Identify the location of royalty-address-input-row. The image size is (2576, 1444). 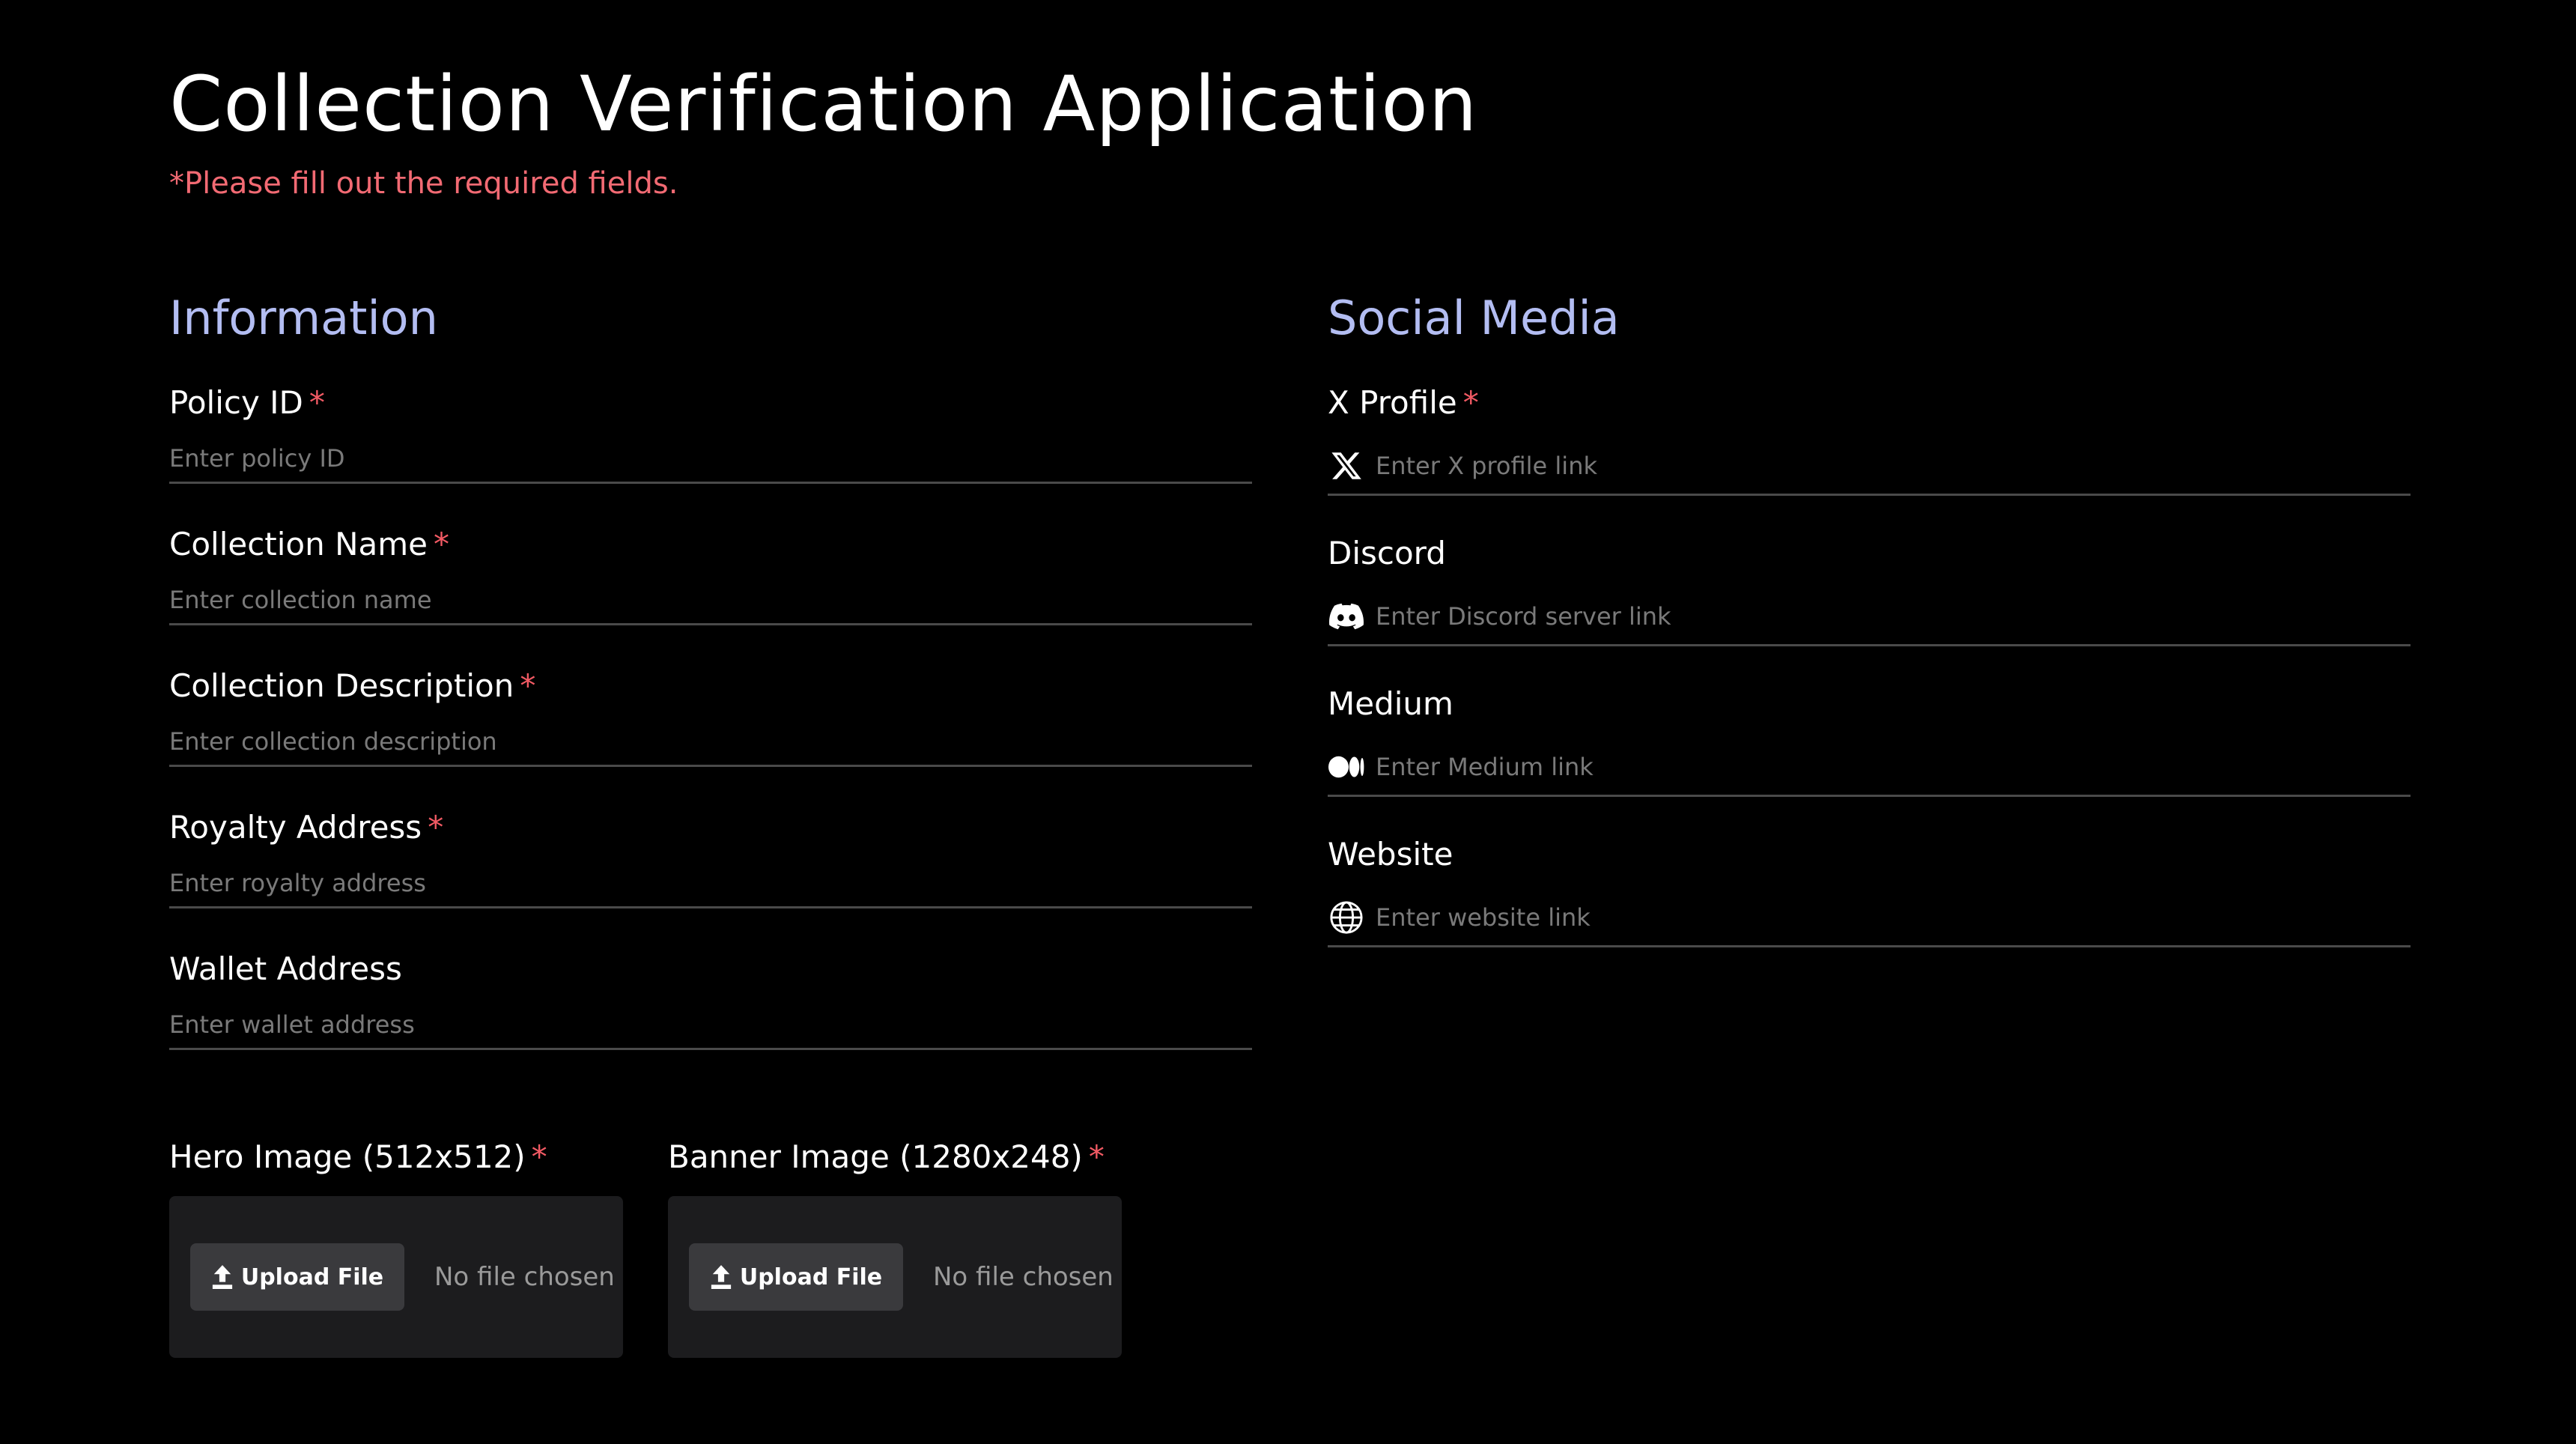
(710, 883).